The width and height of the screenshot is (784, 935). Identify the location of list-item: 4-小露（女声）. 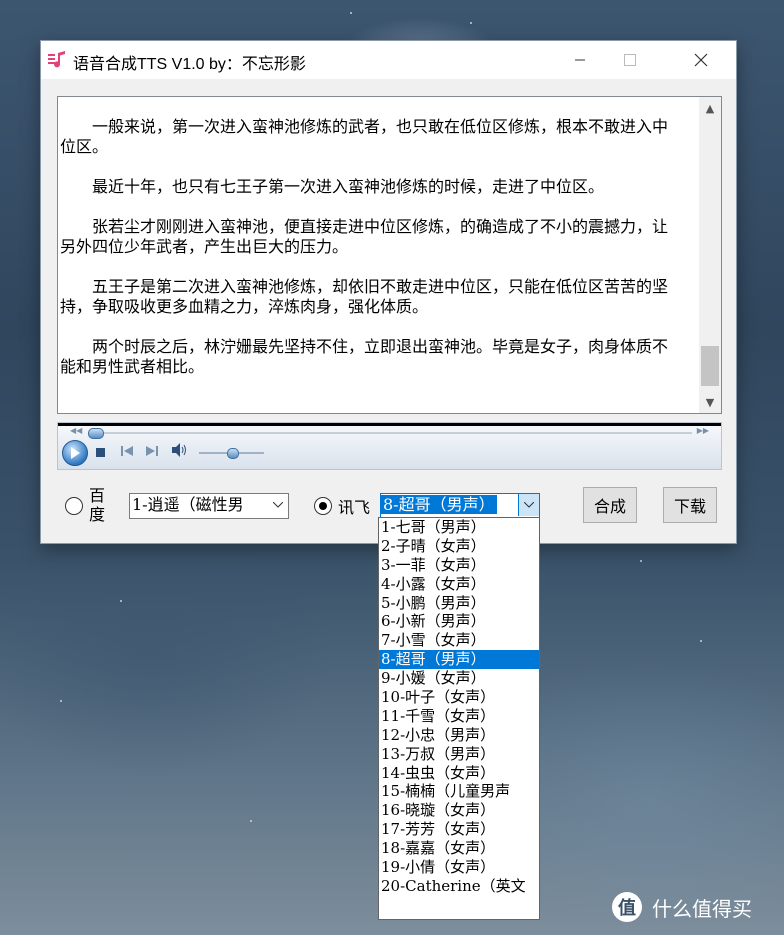
(459, 584).